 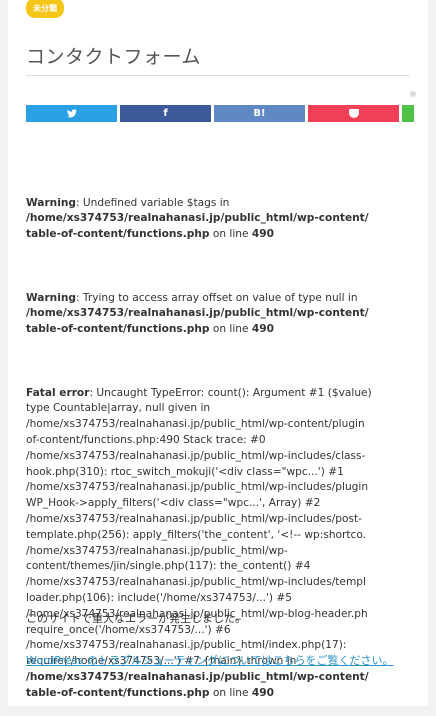 I want to click on facebook-share-button: f, so click(x=165, y=113).